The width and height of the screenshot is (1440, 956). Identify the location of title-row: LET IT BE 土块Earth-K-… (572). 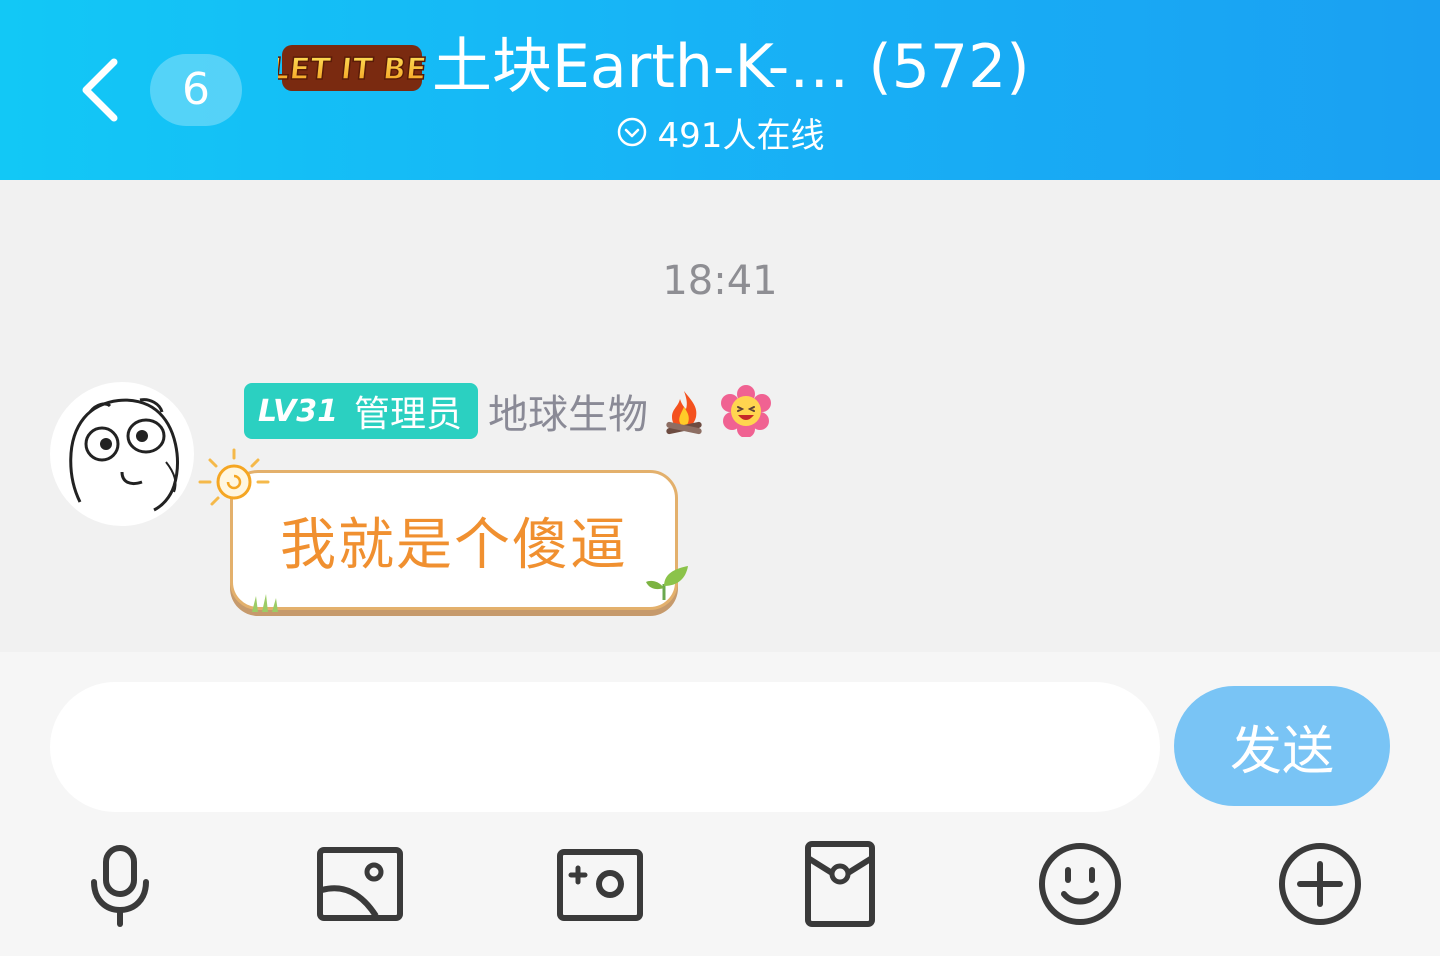
(654, 67).